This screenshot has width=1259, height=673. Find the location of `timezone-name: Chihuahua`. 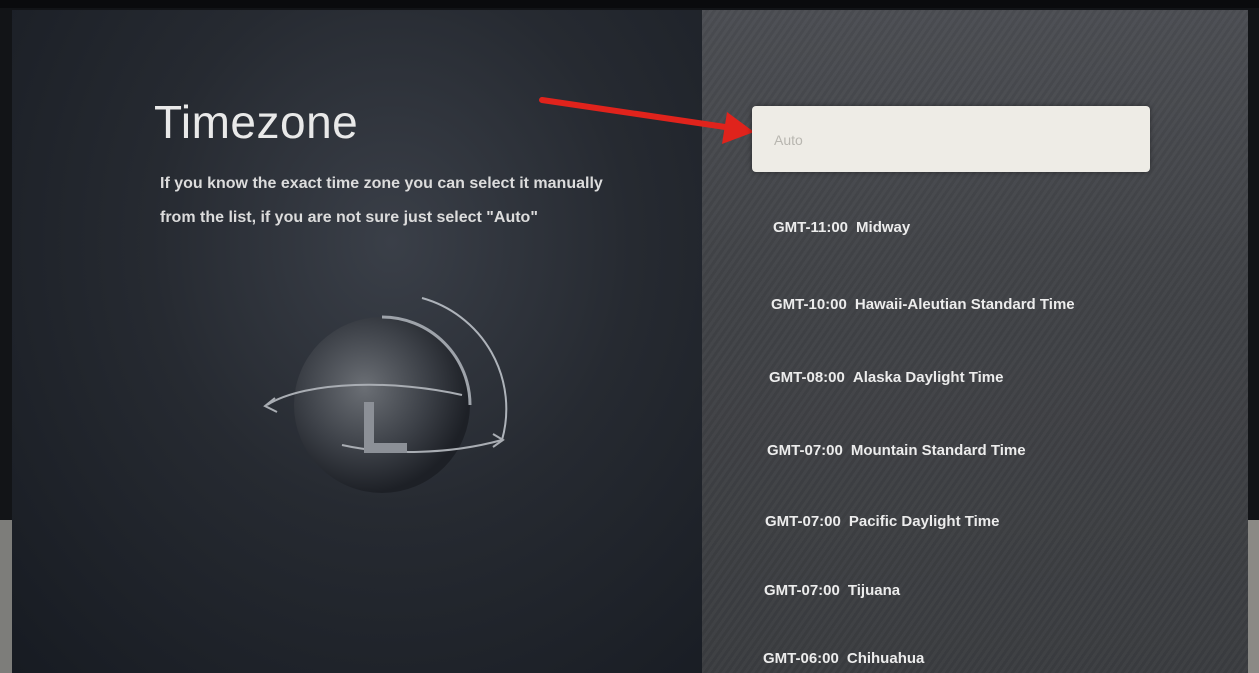

timezone-name: Chihuahua is located at coordinates (885, 658).